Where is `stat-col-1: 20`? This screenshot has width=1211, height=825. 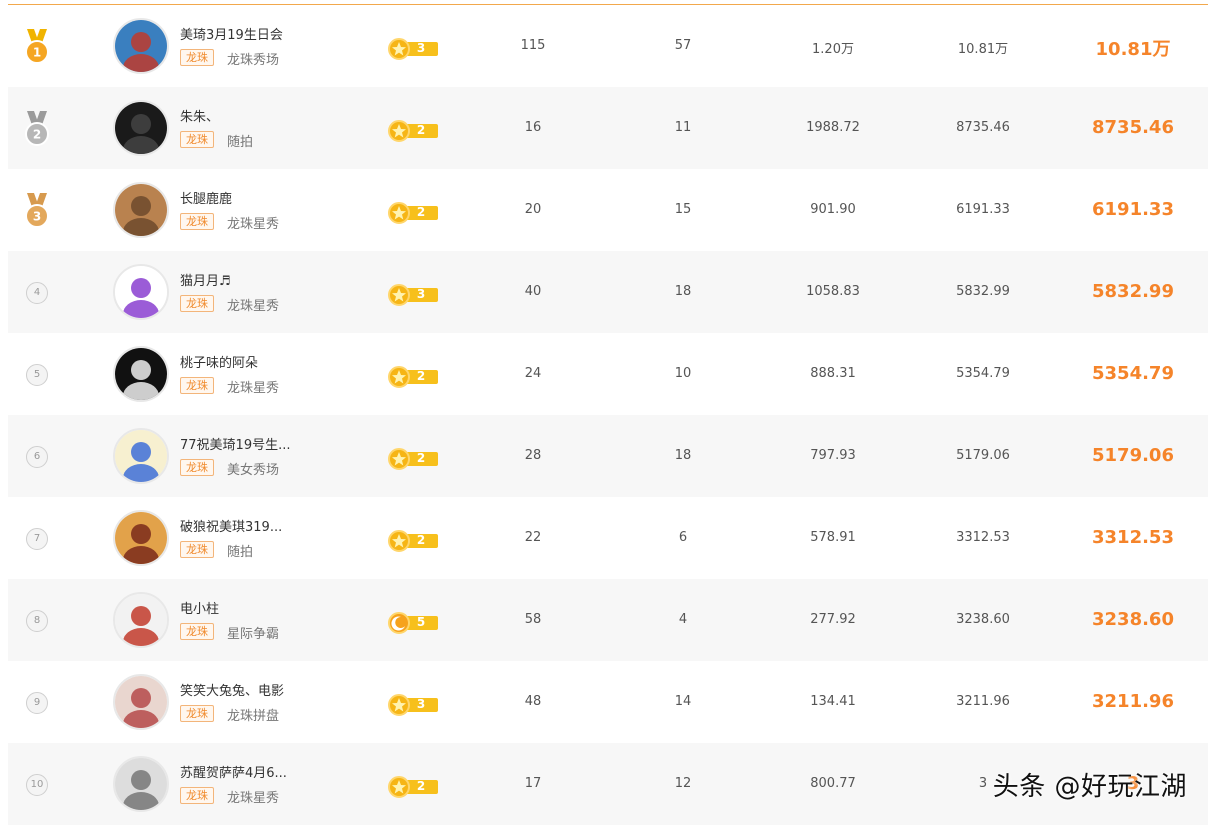
stat-col-1: 20 is located at coordinates (533, 209).